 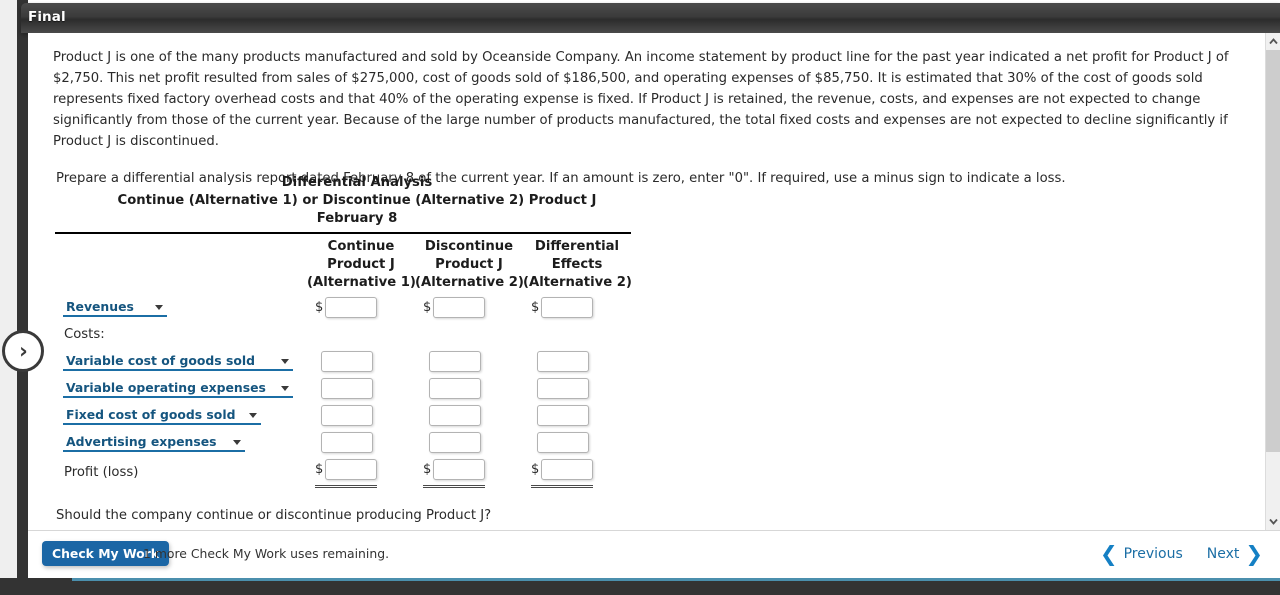 I want to click on left-gutter, so click(x=8, y=289).